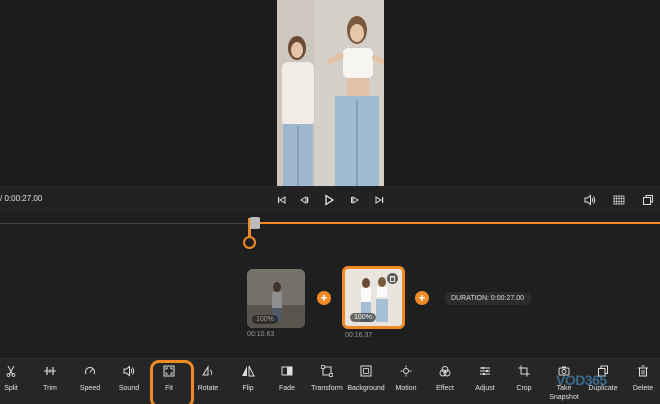 Image resolution: width=660 pixels, height=404 pixels. I want to click on skip-start-icon, so click(282, 200).